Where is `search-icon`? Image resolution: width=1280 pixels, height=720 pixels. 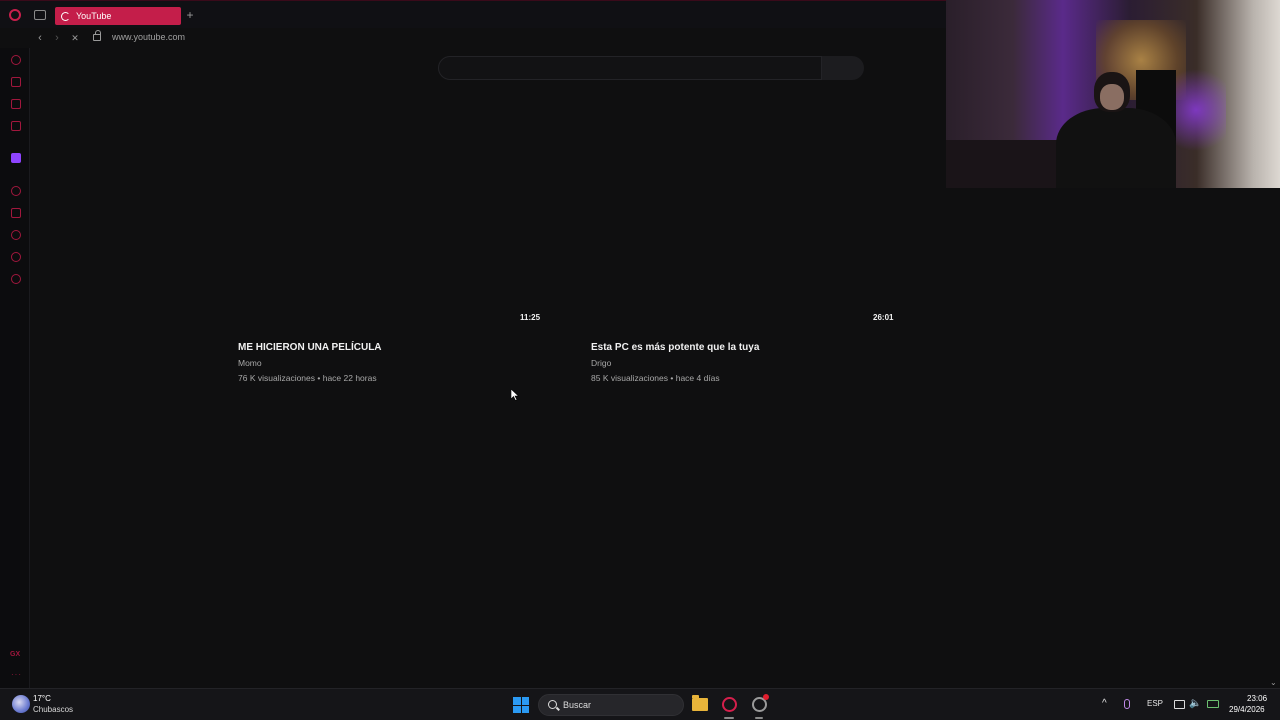
search-icon is located at coordinates (552, 704).